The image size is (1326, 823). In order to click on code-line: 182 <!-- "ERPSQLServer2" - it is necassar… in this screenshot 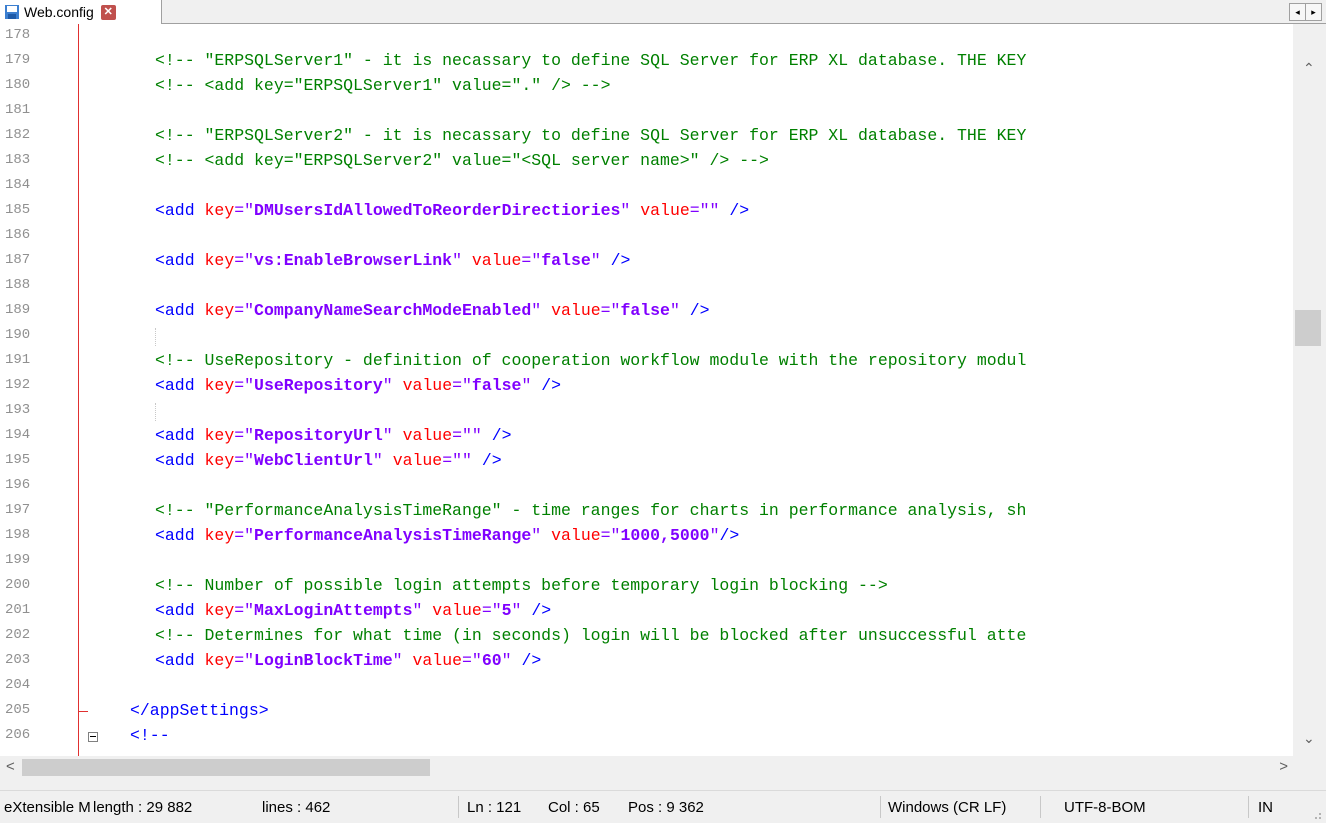, I will do `click(646, 136)`.